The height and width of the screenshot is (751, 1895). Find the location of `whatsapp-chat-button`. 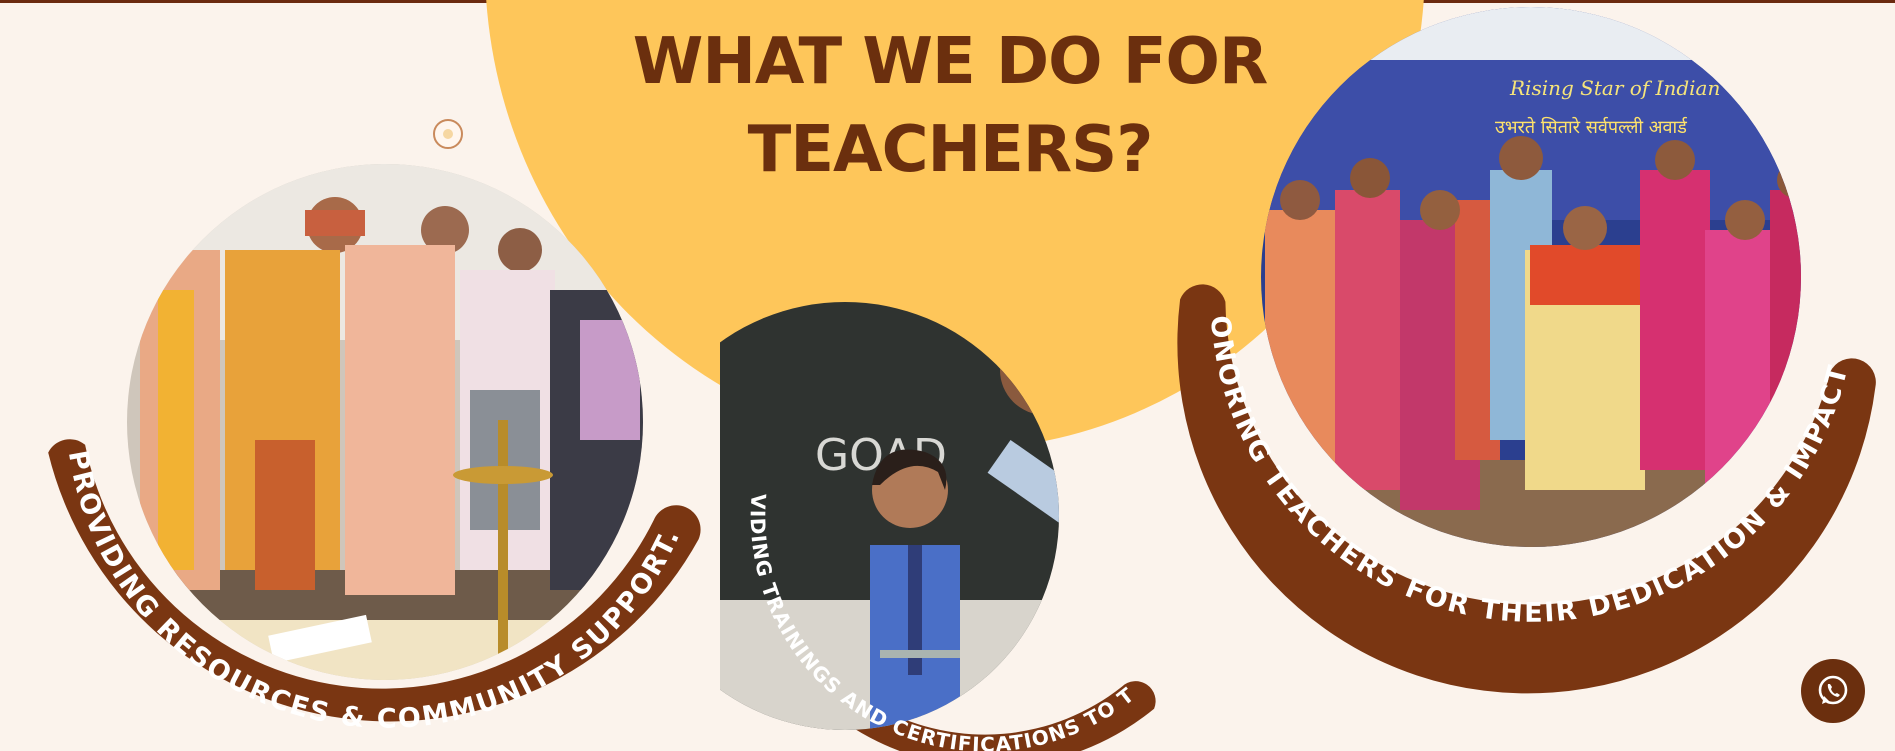

whatsapp-chat-button is located at coordinates (1833, 691).